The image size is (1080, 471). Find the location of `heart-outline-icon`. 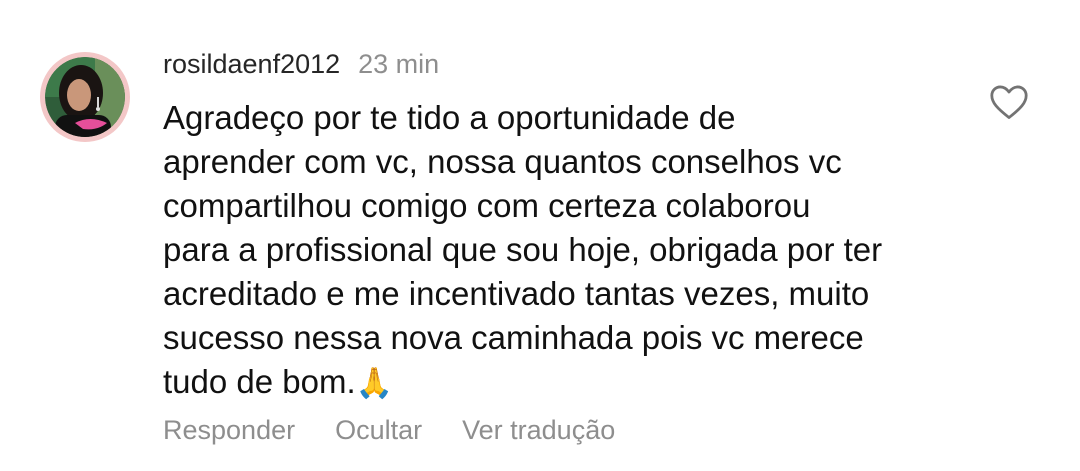

heart-outline-icon is located at coordinates (1009, 102).